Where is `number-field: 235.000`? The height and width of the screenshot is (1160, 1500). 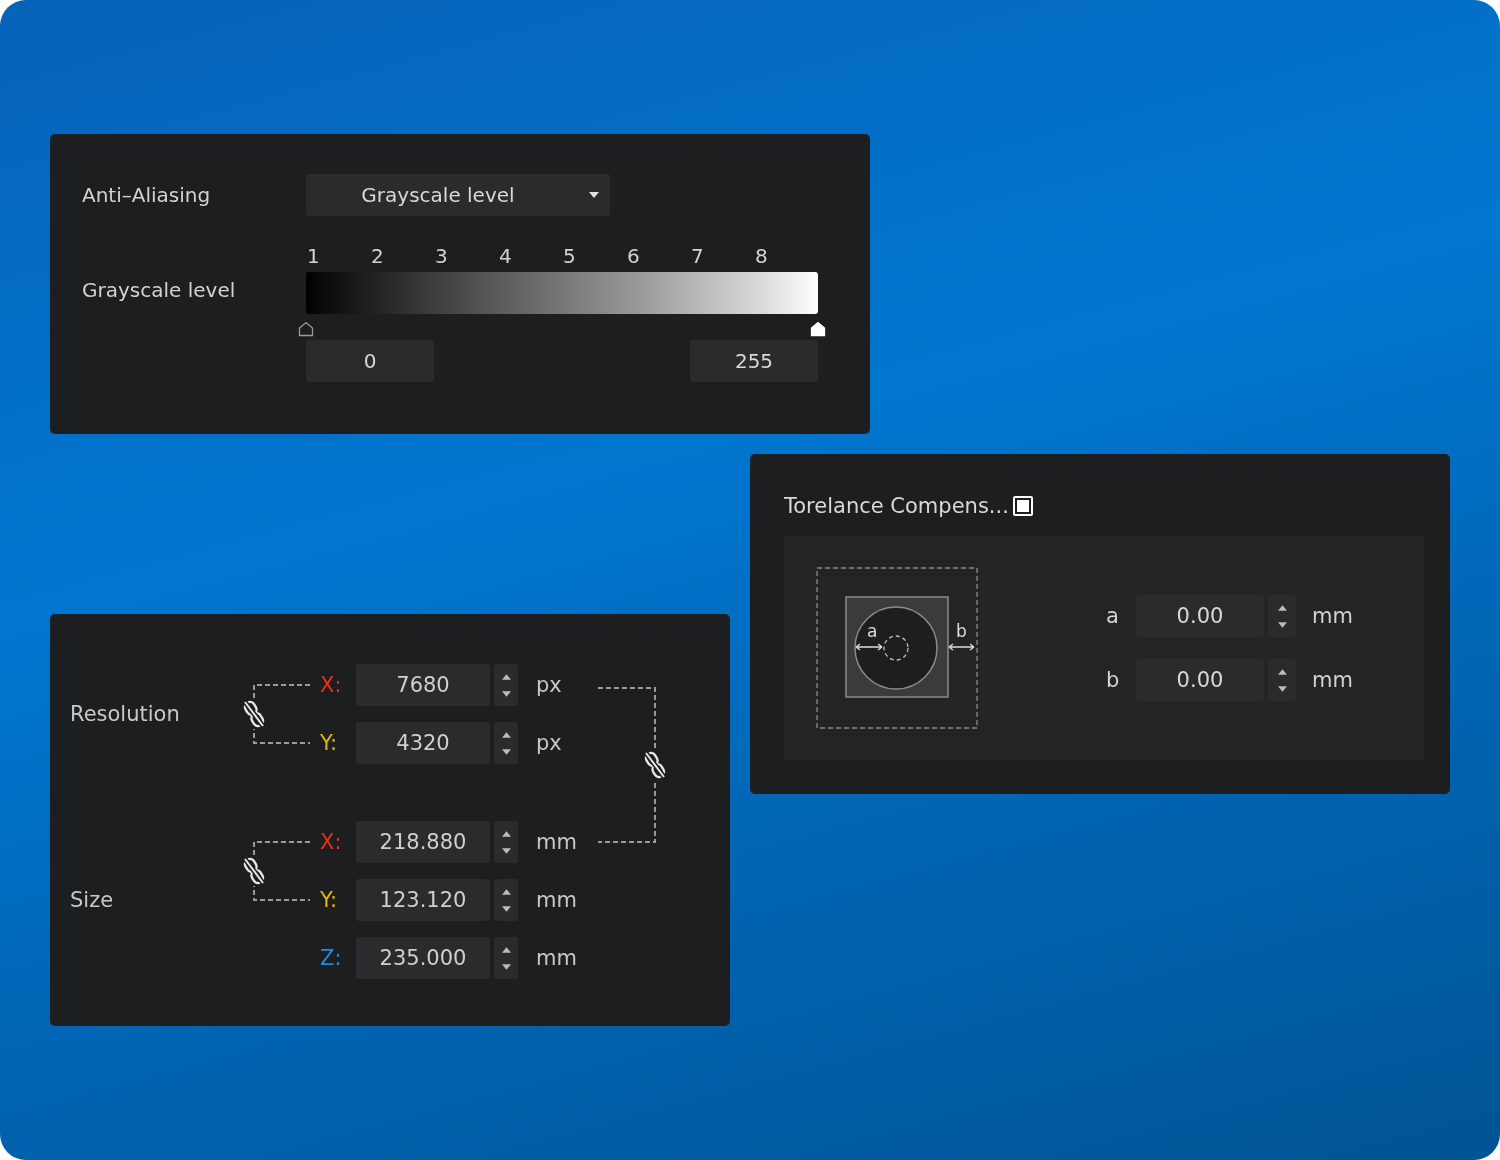
number-field: 235.000 is located at coordinates (423, 958).